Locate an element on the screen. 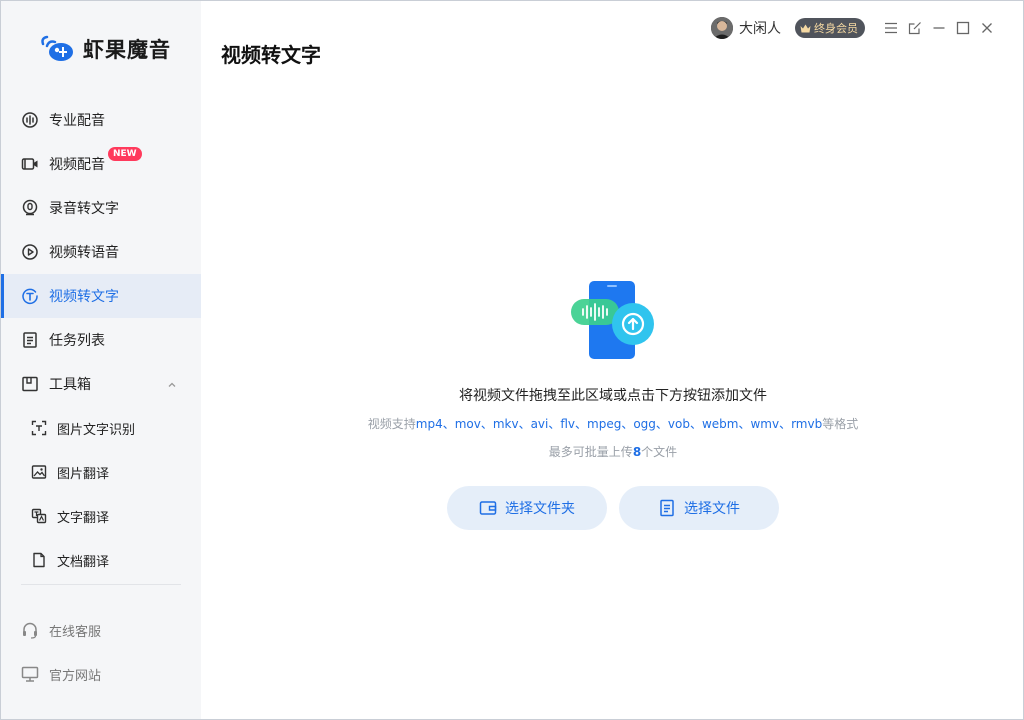 Image resolution: width=1024 pixels, height=720 pixels. sidebar-item-label: 官方网站 is located at coordinates (75, 676).